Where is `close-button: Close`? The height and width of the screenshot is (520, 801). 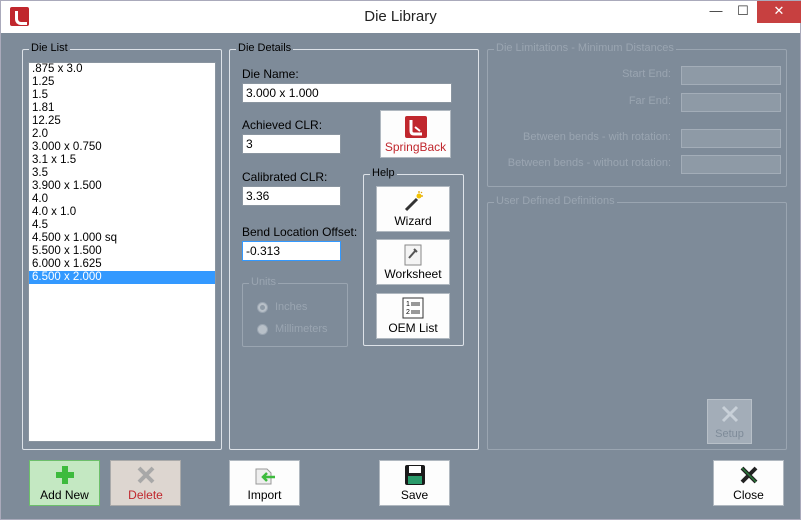 close-button: Close is located at coordinates (748, 483).